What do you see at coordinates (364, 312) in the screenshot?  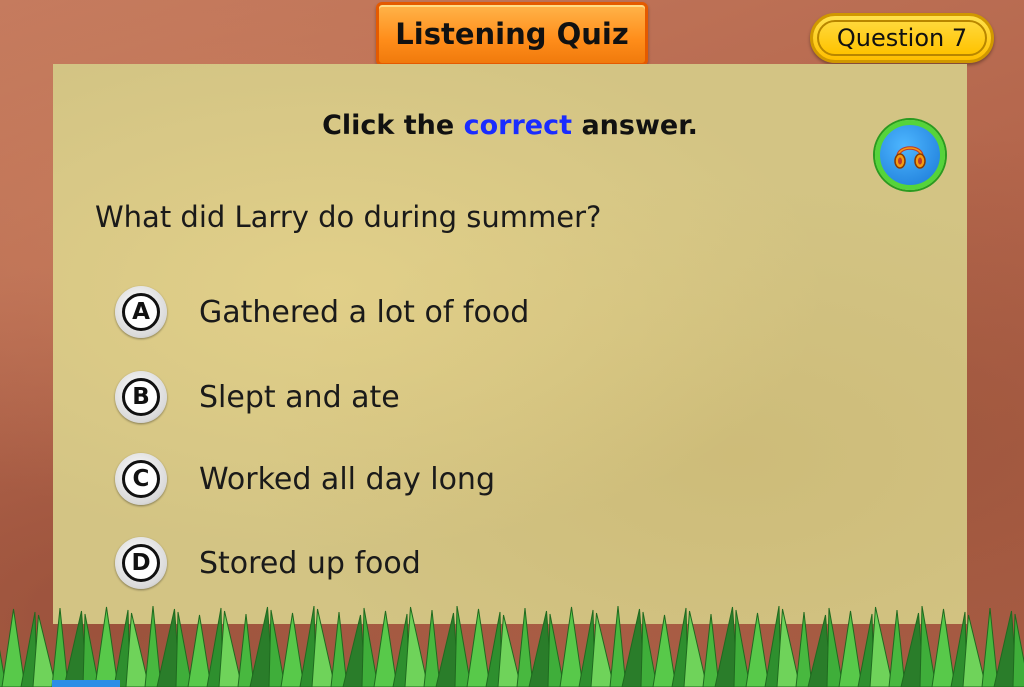 I see `option-text: Gathered a lot of food` at bounding box center [364, 312].